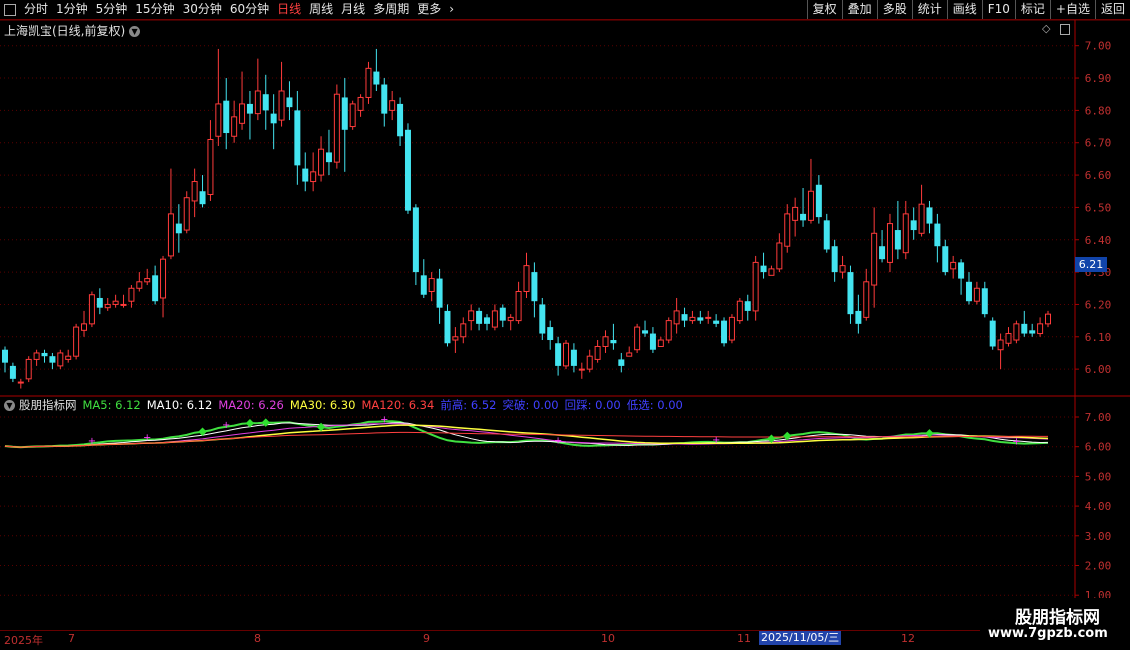 This screenshot has height=650, width=1130. I want to click on date-label-4: 10, so click(608, 638).